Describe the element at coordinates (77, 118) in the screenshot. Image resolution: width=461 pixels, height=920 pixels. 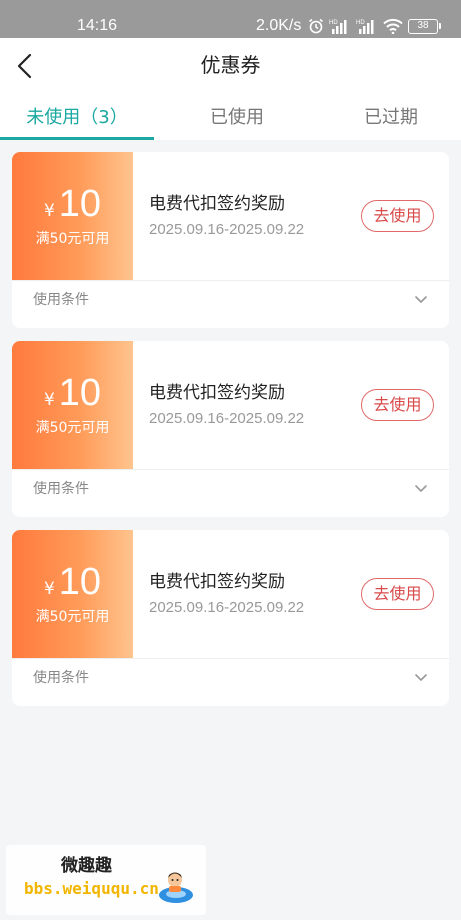
I see `tab-unused: 未使用（3）` at that location.